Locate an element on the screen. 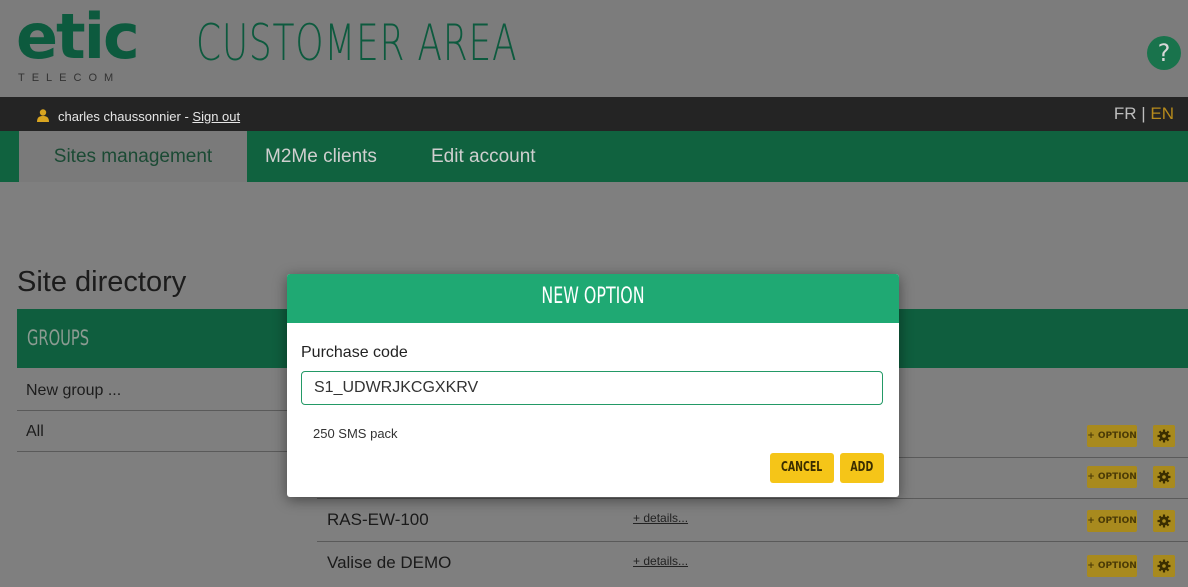 The height and width of the screenshot is (587, 1188). add-button: ADD is located at coordinates (862, 468).